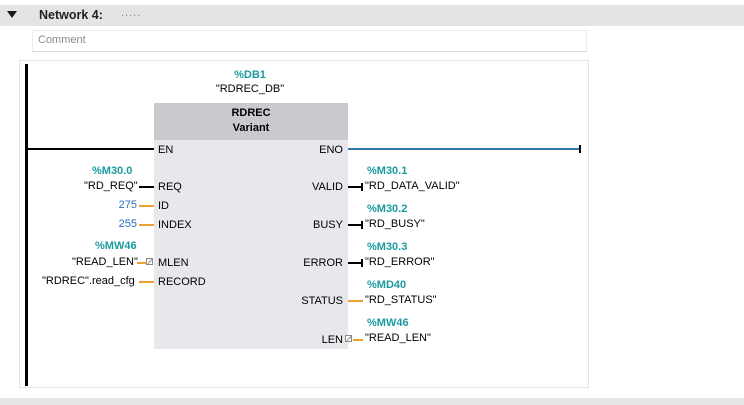 This screenshot has width=744, height=405. I want to click on pin-eno: ENO, so click(331, 150).